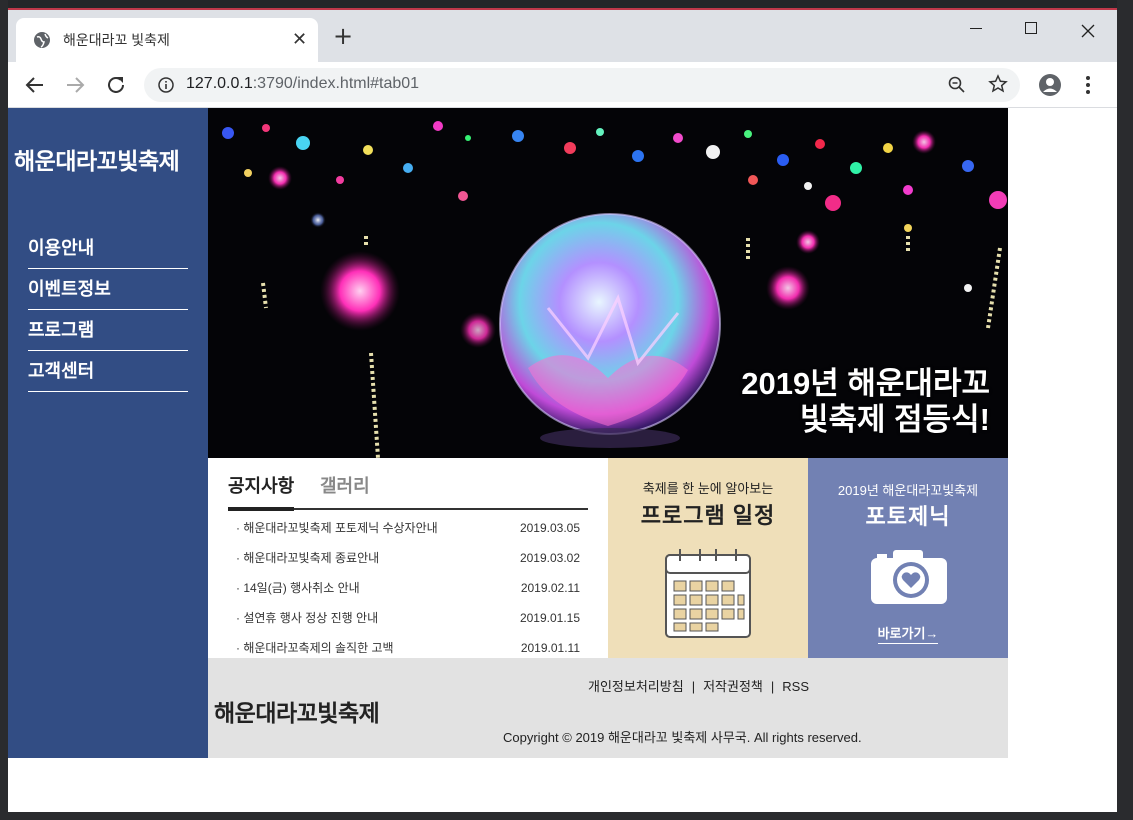  Describe the element at coordinates (957, 85) in the screenshot. I see `zoom-icon` at that location.